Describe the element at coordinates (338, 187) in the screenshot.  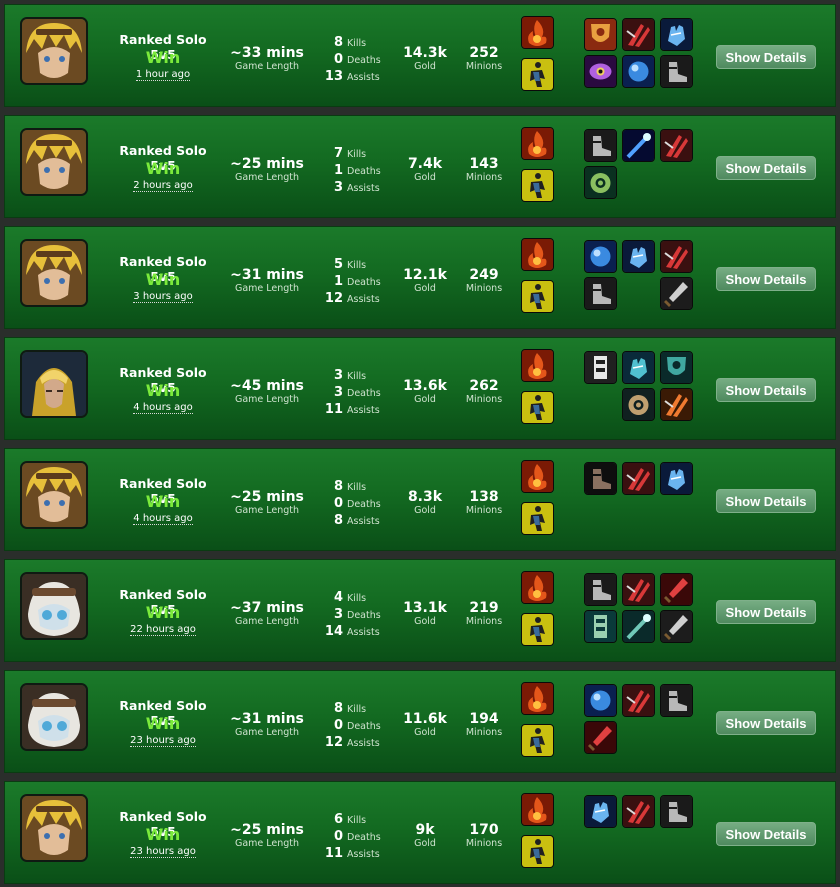
I see `assists-count: 3` at that location.